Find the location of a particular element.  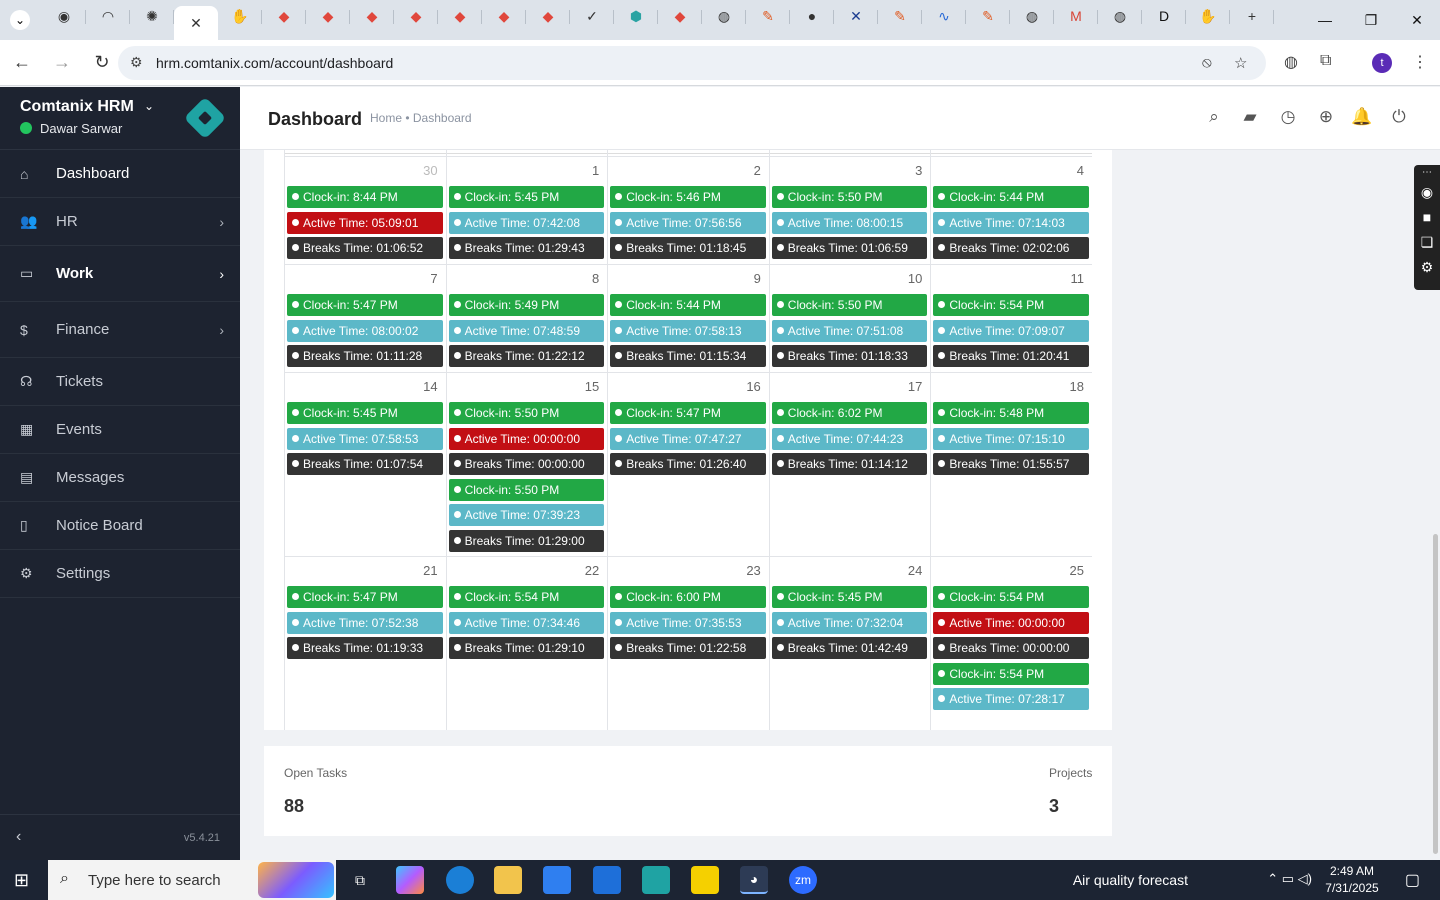

calendar-event: Breaks Time: 01:07:54 is located at coordinates (365, 464).